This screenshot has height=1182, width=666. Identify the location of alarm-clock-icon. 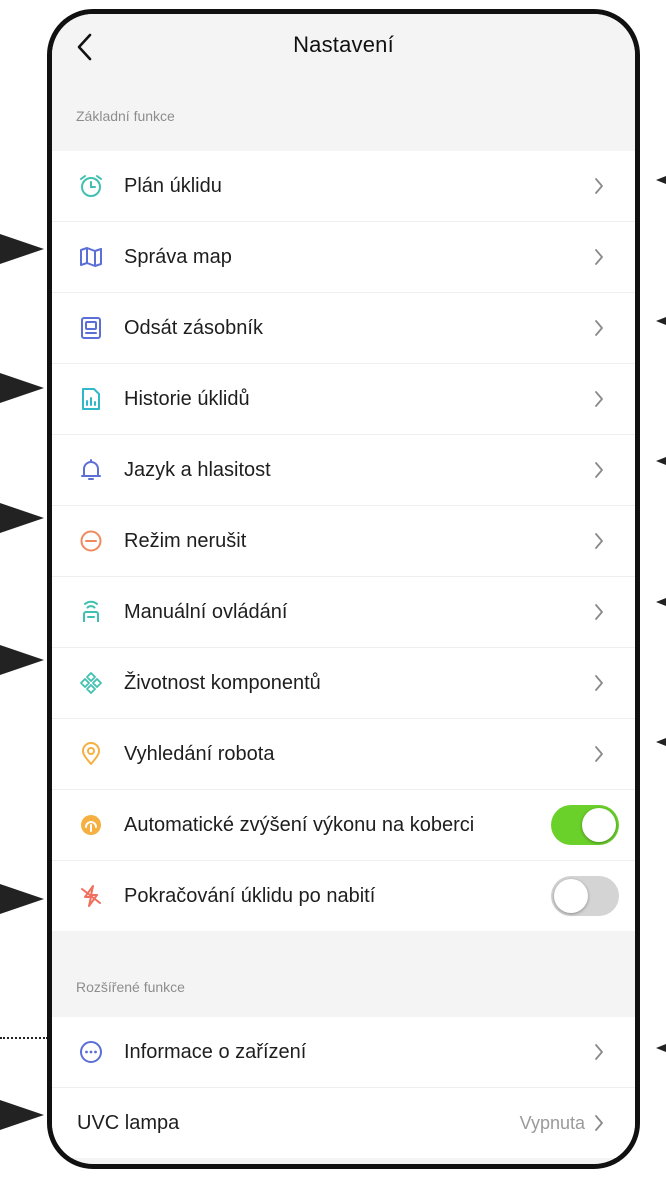
(91, 186).